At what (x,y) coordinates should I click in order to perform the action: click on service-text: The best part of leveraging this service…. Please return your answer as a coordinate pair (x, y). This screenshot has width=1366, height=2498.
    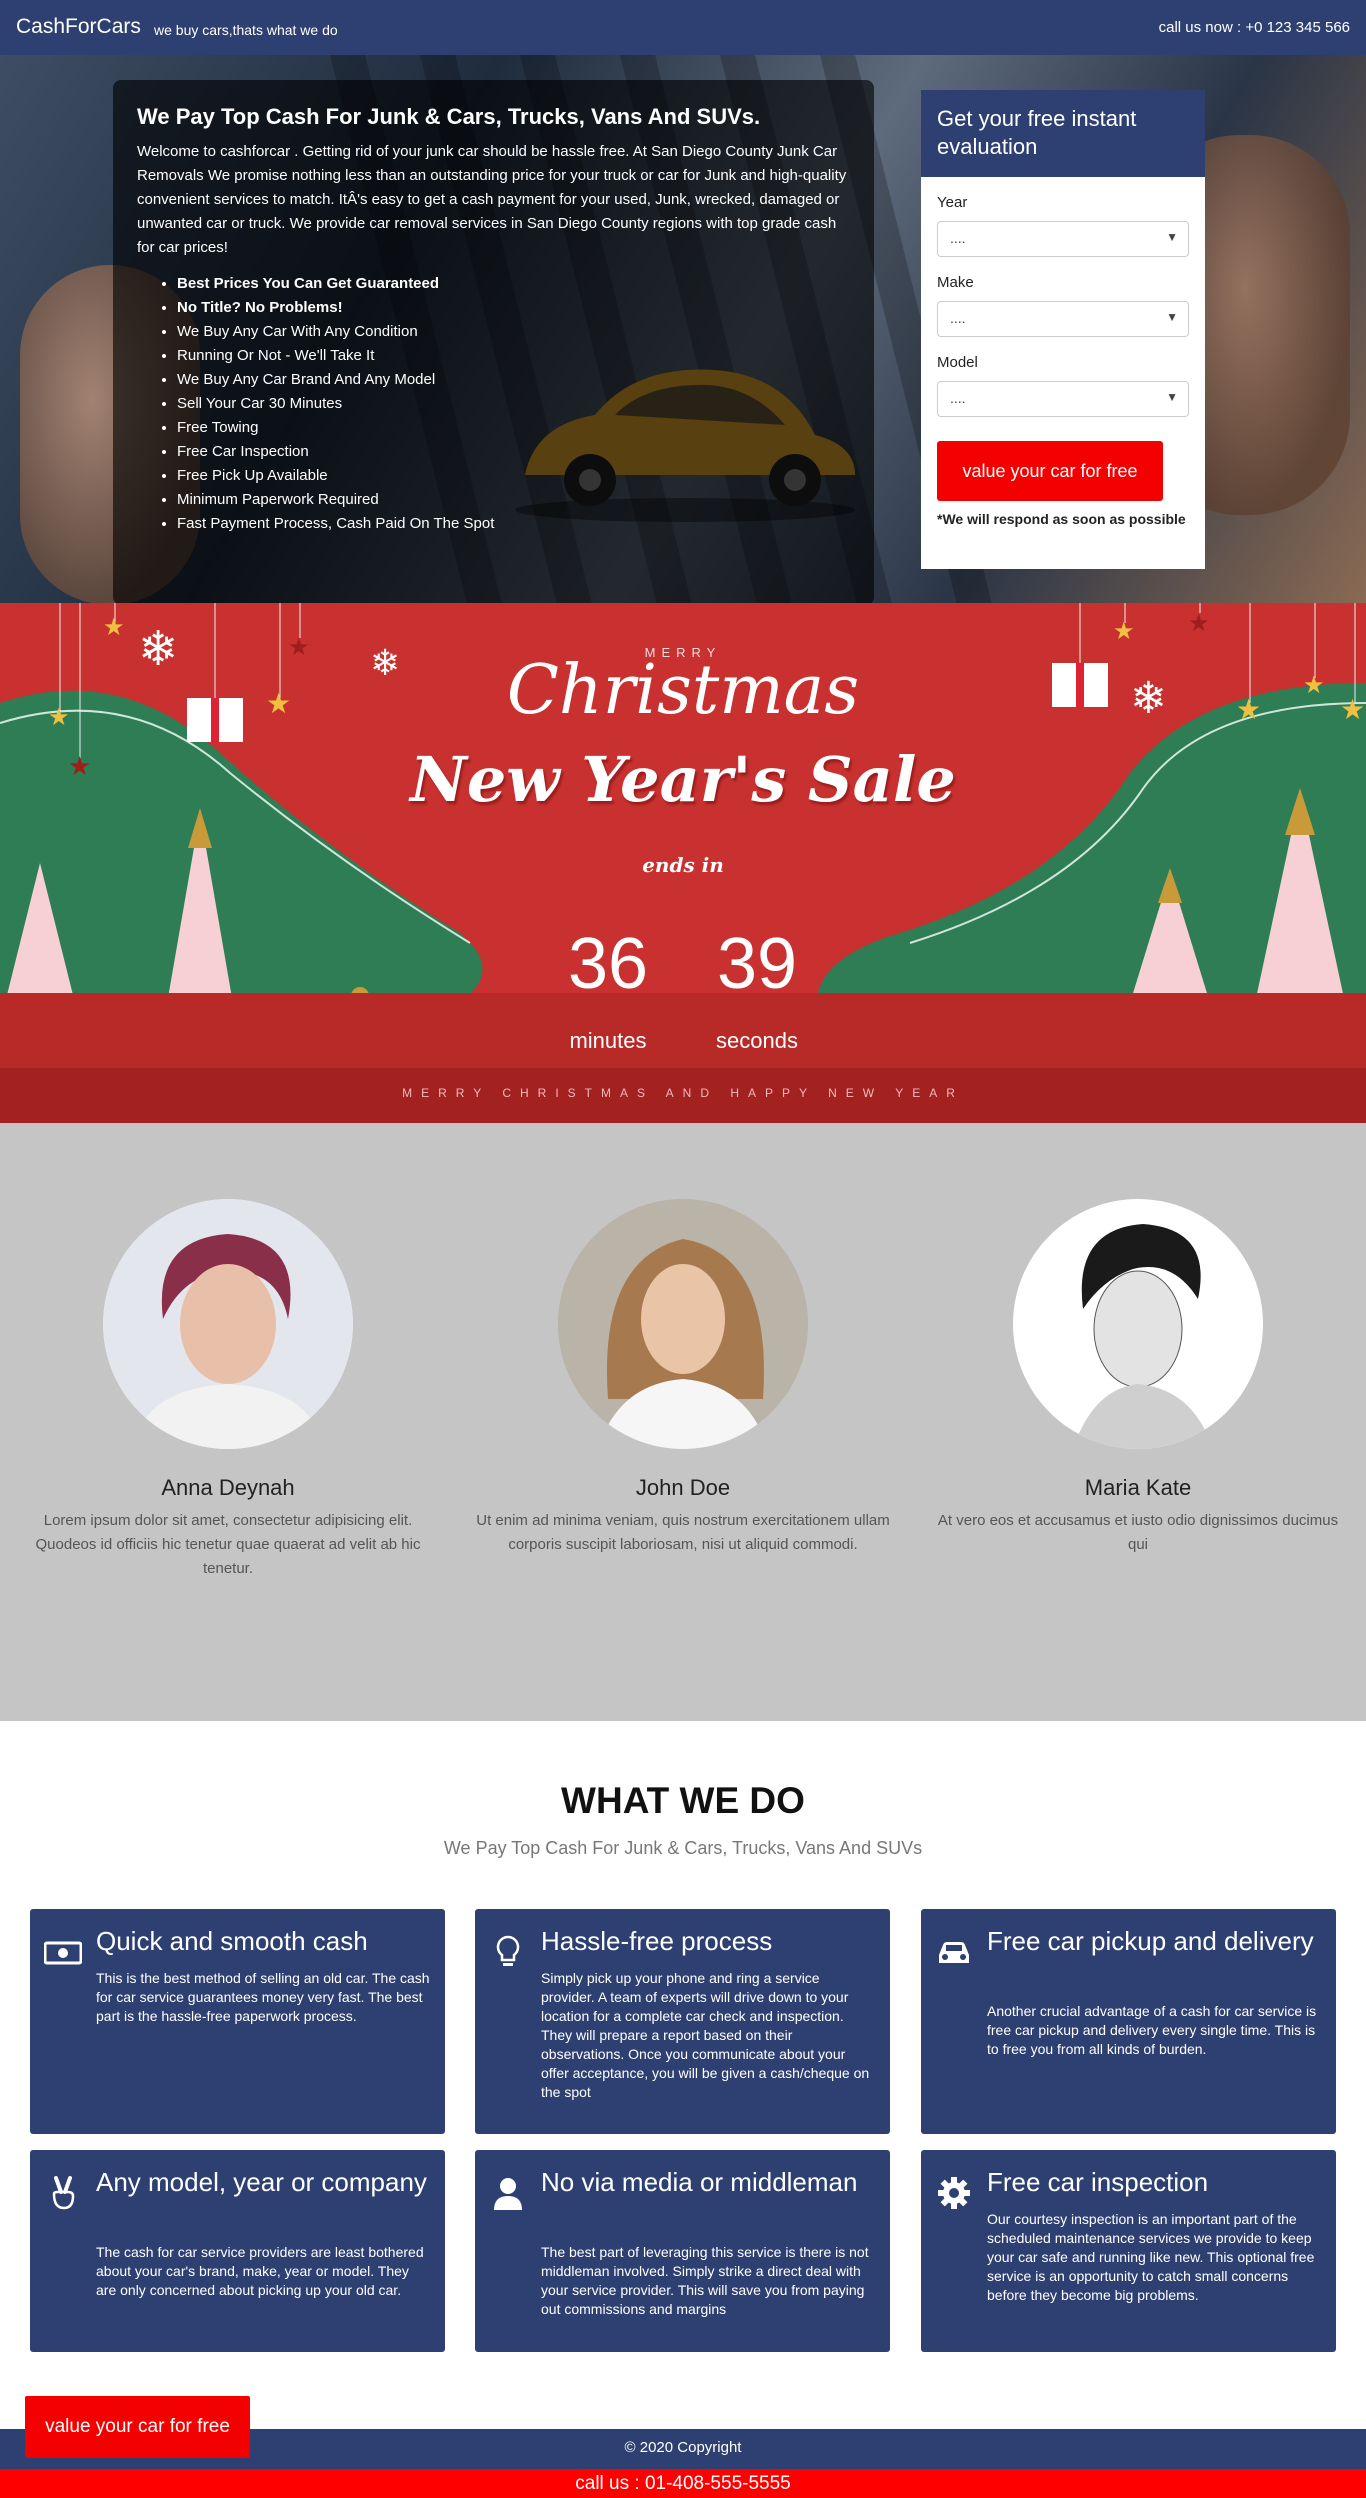
    Looking at the image, I should click on (705, 2280).